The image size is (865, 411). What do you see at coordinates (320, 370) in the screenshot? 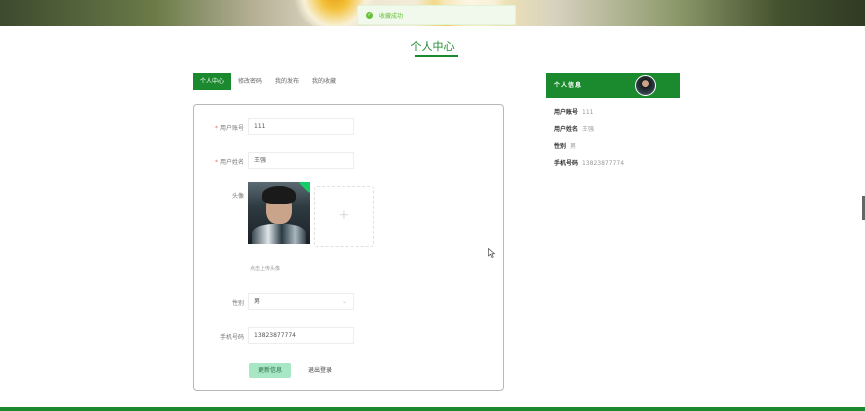
I see `logout-button: 退出登录` at bounding box center [320, 370].